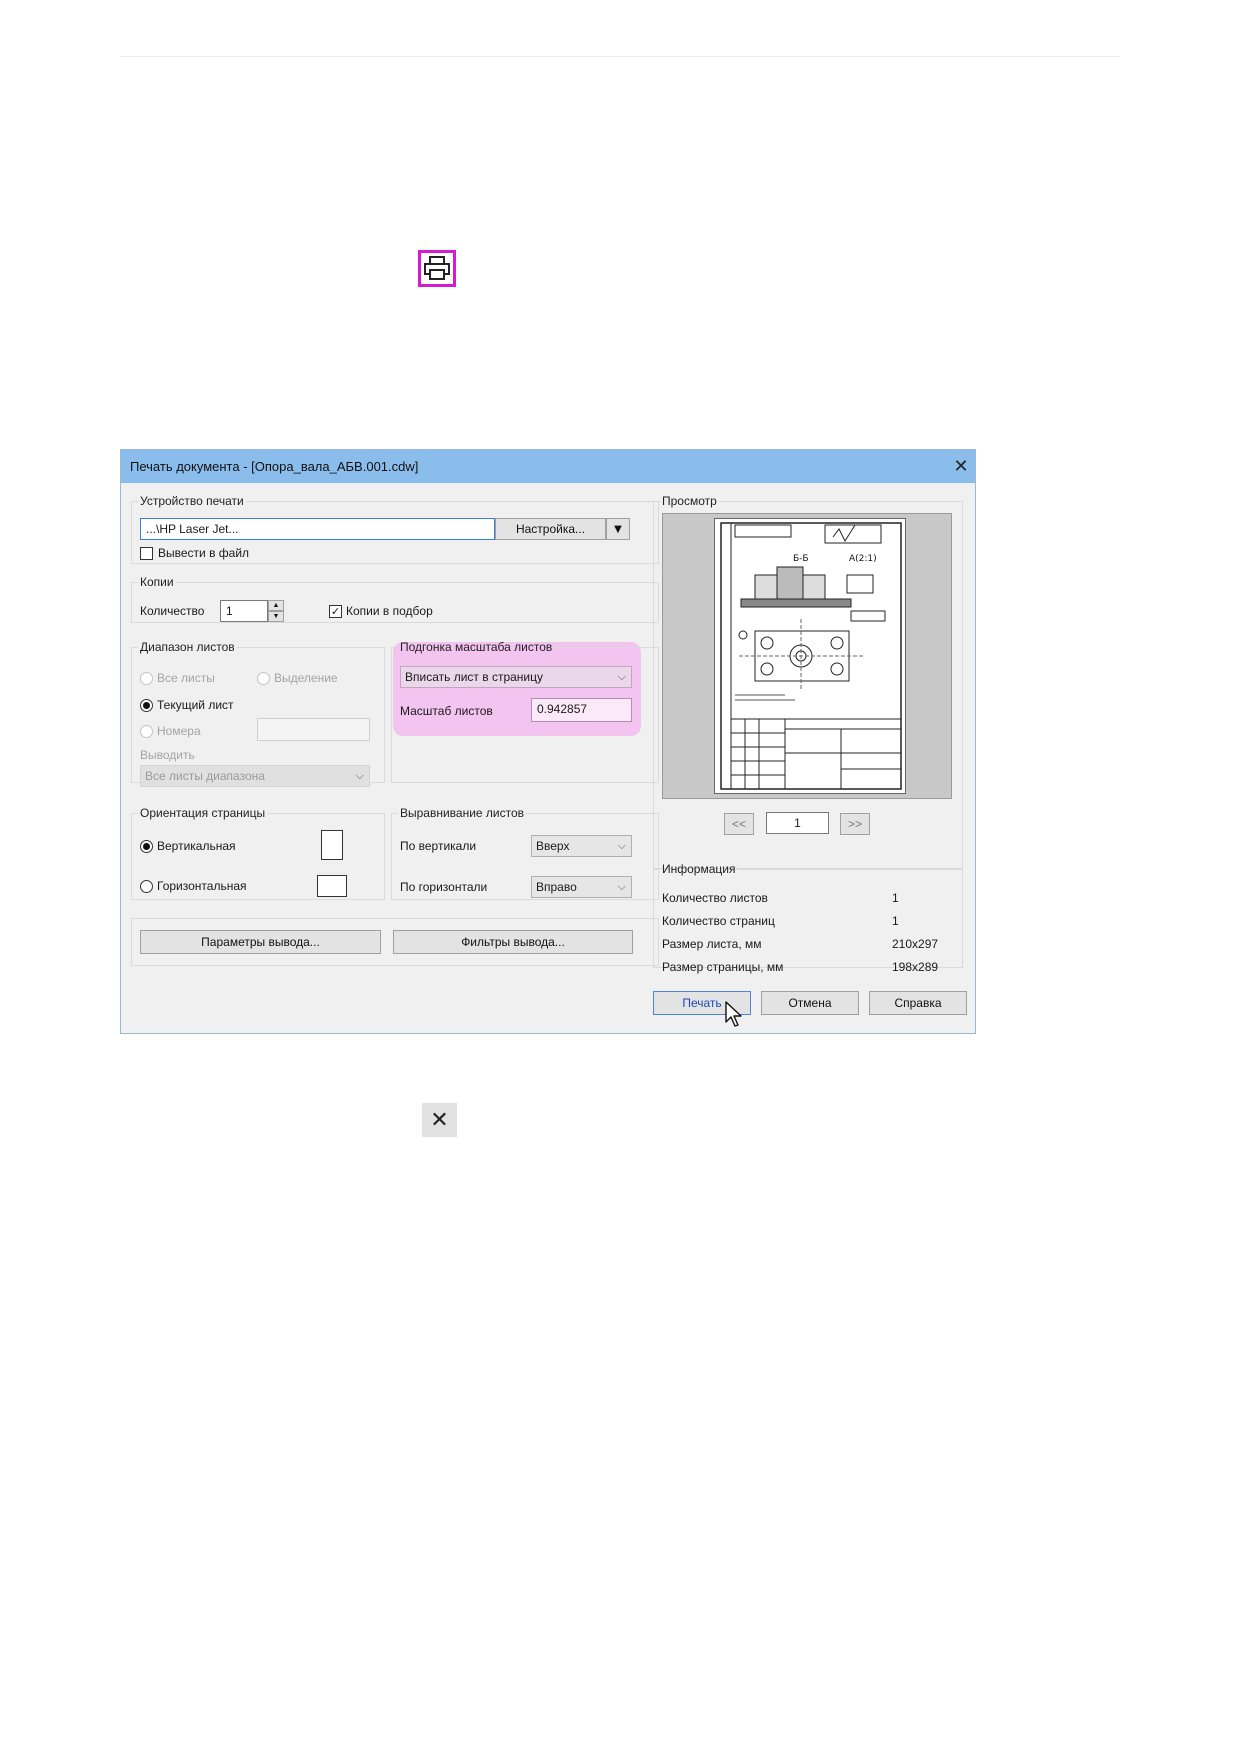 Image resolution: width=1240 pixels, height=1754 pixels. I want to click on scale-group-legend: Подгонка масштаба листов, so click(476, 647).